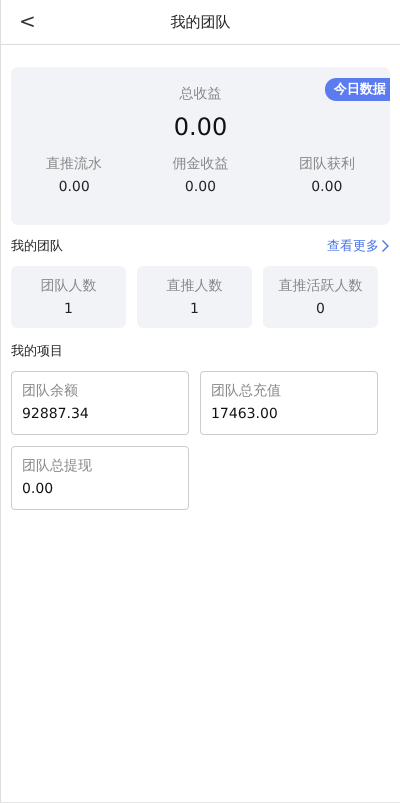 Image resolution: width=400 pixels, height=803 pixels. What do you see at coordinates (246, 391) in the screenshot?
I see `card-label: 团队总充值` at bounding box center [246, 391].